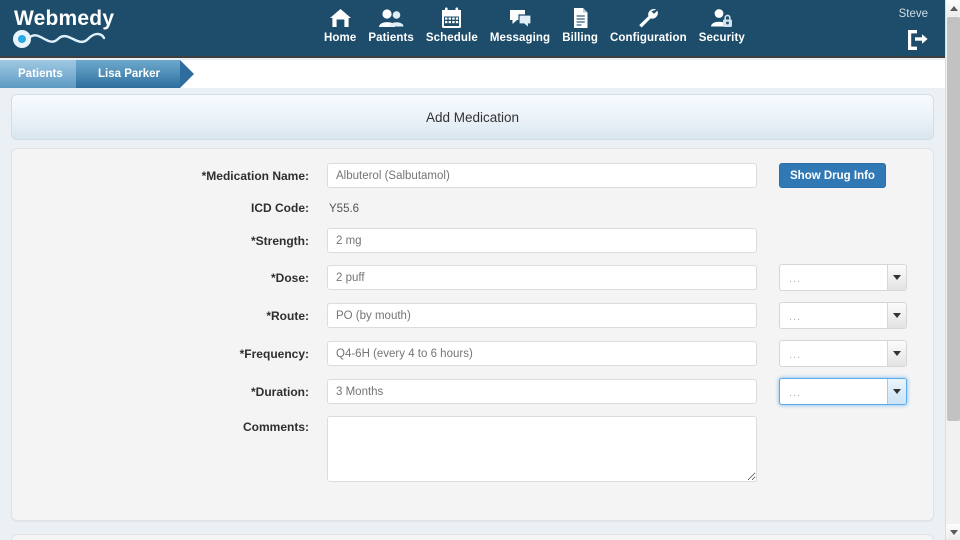 This screenshot has width=960, height=540. What do you see at coordinates (542, 449) in the screenshot?
I see `comments-textarea` at bounding box center [542, 449].